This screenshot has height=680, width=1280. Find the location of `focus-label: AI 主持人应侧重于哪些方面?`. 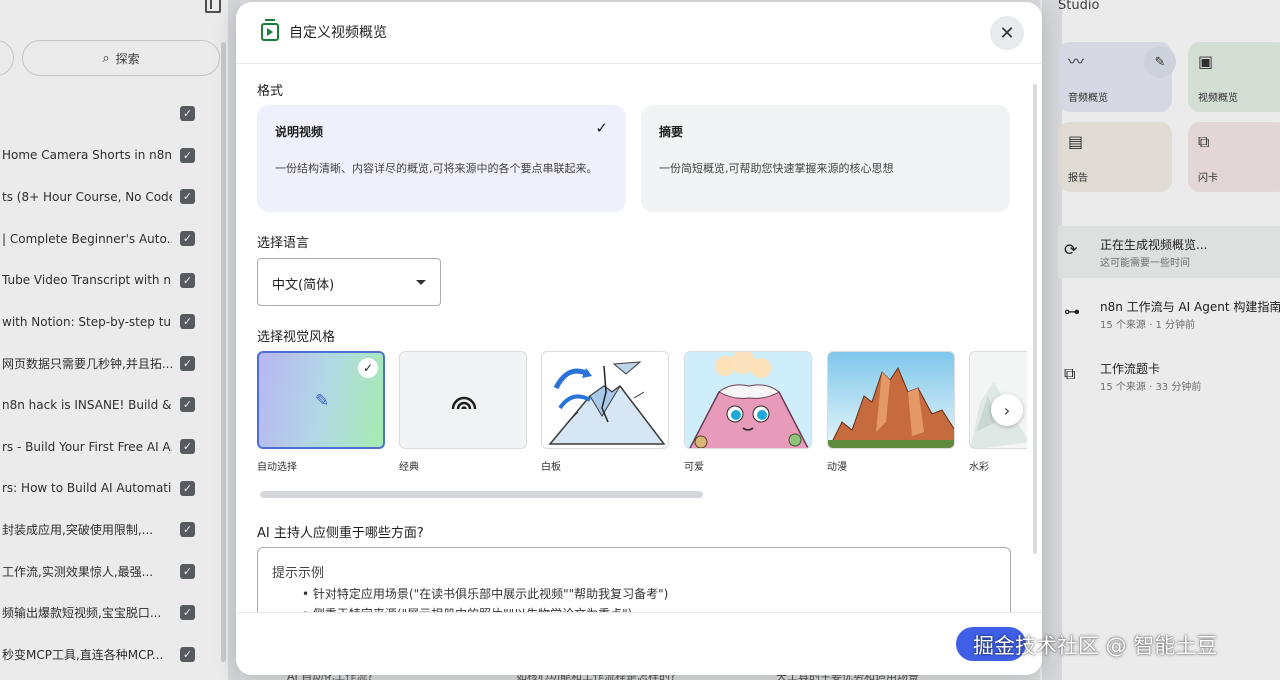

focus-label: AI 主持人应侧重于哪些方面? is located at coordinates (340, 533).